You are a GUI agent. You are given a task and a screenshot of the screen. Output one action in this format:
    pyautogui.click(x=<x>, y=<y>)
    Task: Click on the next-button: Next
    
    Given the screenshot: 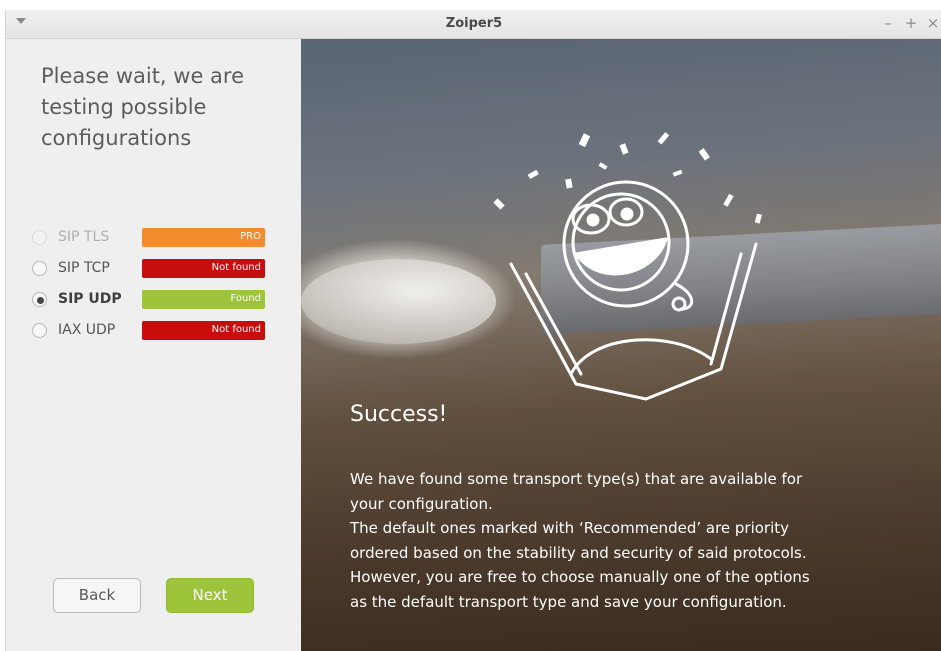 What is the action you would take?
    pyautogui.click(x=210, y=595)
    